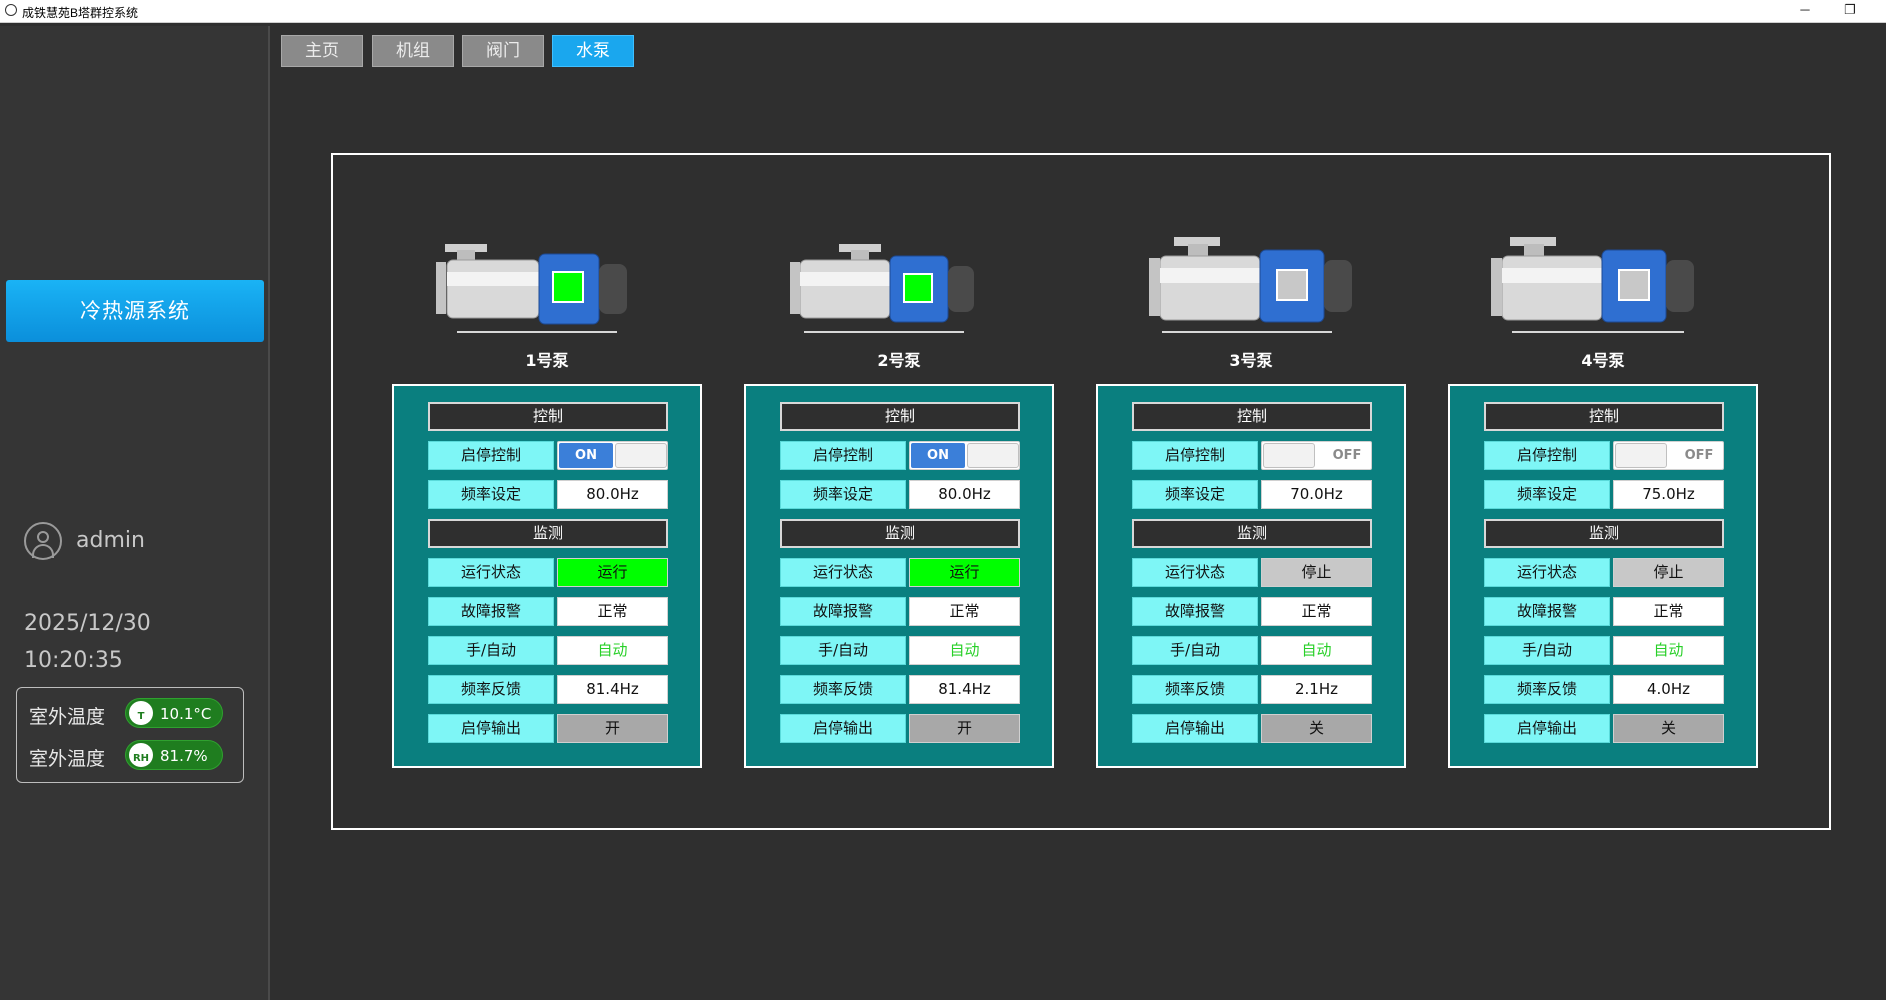 This screenshot has width=1886, height=1000. Describe the element at coordinates (943, 11) in the screenshot. I see `window-titlebar: 成铁慧苑B塔群控系统 ─ ❐` at that location.